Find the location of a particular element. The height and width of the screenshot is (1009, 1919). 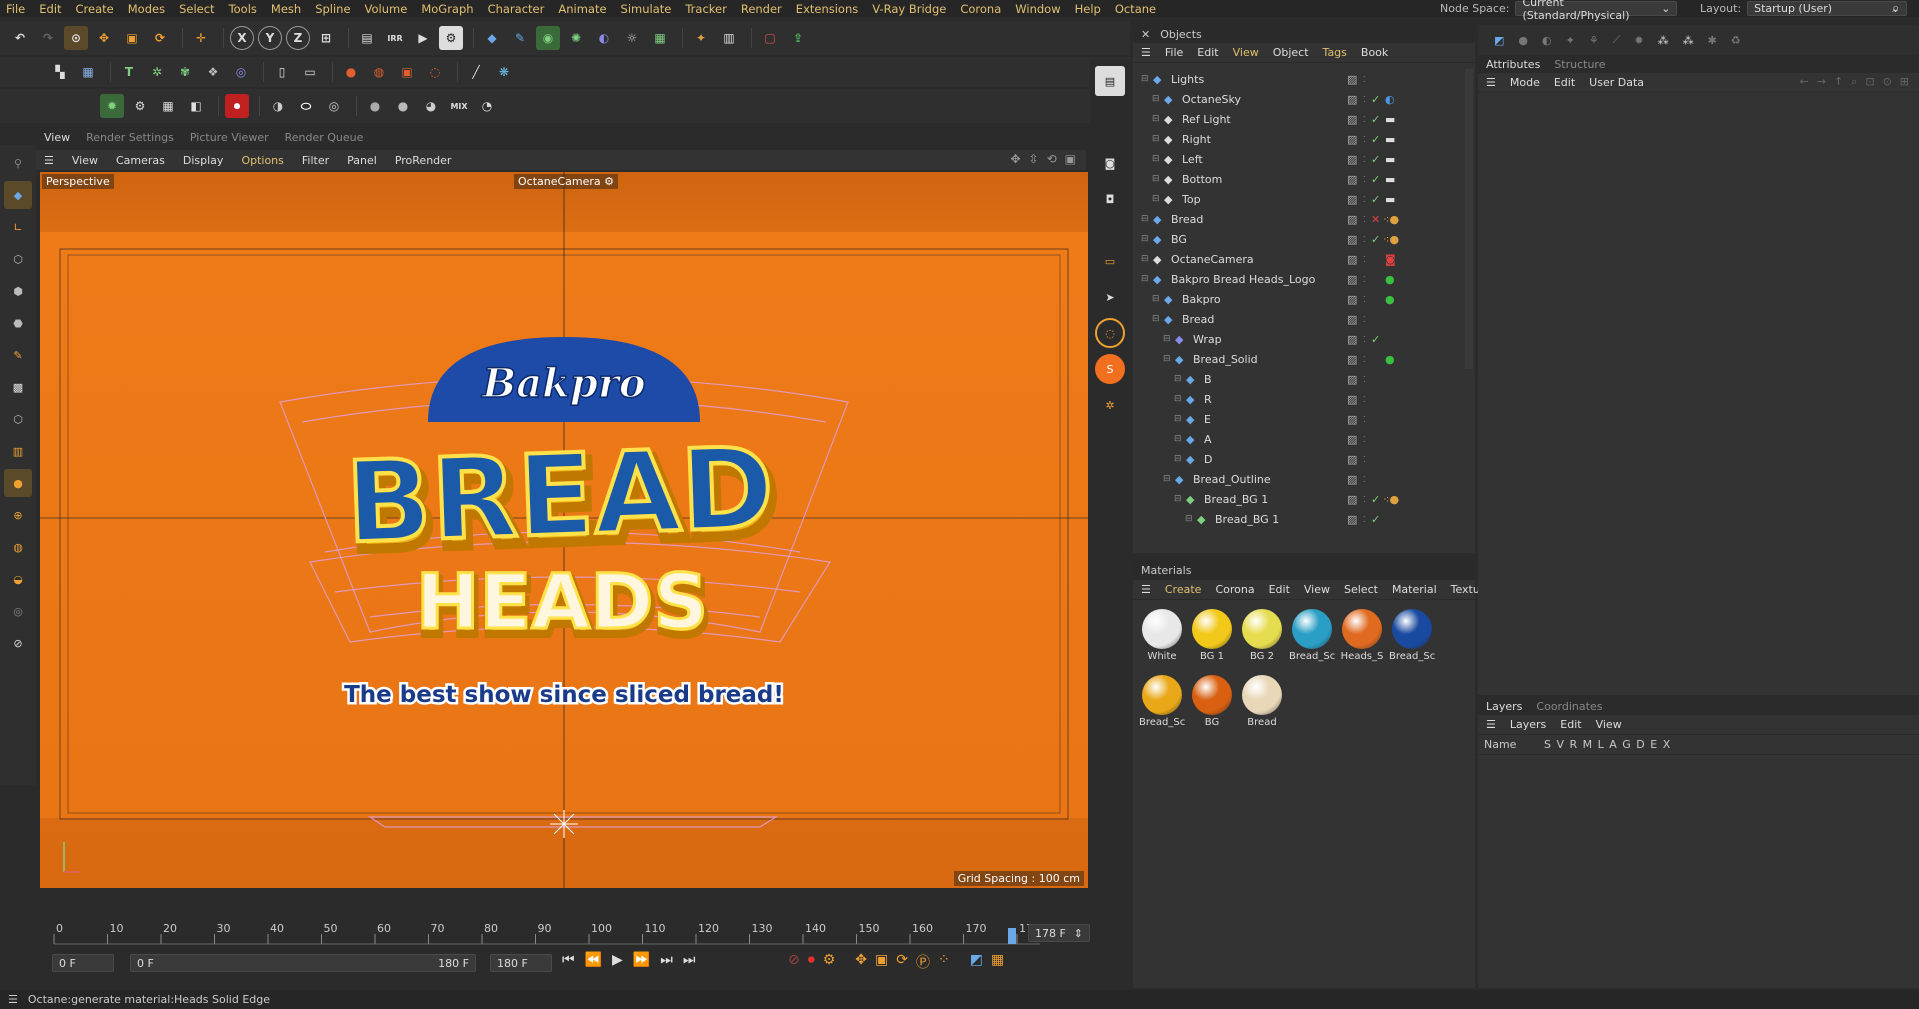

material-swatch: Heads_S is located at coordinates (1362, 638).